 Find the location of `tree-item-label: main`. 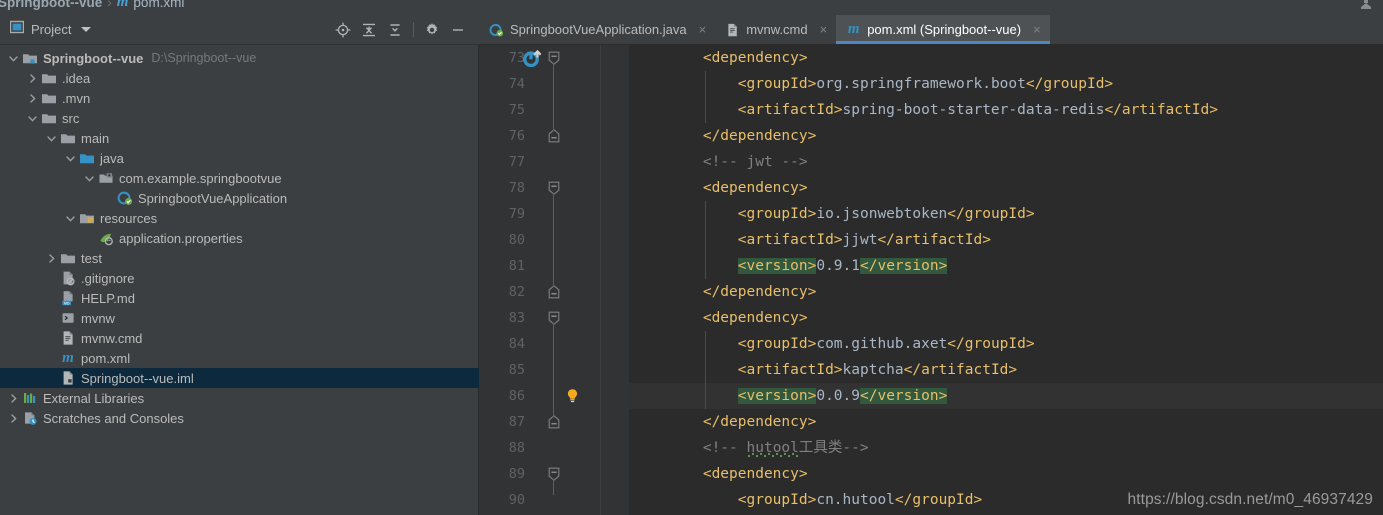

tree-item-label: main is located at coordinates (95, 138).